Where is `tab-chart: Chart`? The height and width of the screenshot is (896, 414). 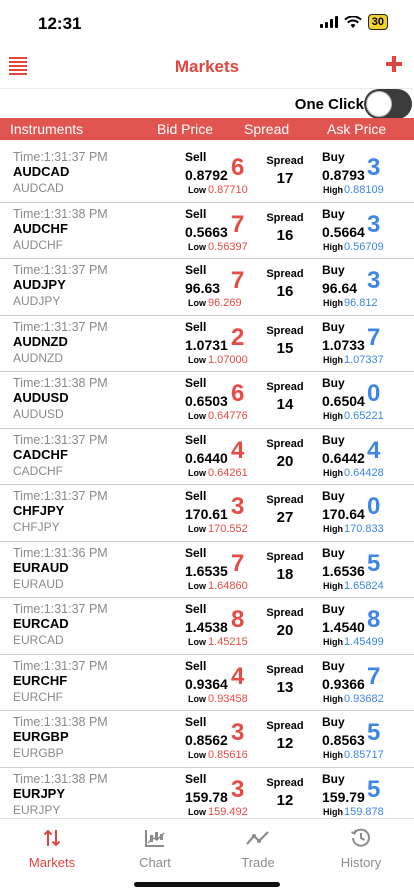 tab-chart: Chart is located at coordinates (155, 848).